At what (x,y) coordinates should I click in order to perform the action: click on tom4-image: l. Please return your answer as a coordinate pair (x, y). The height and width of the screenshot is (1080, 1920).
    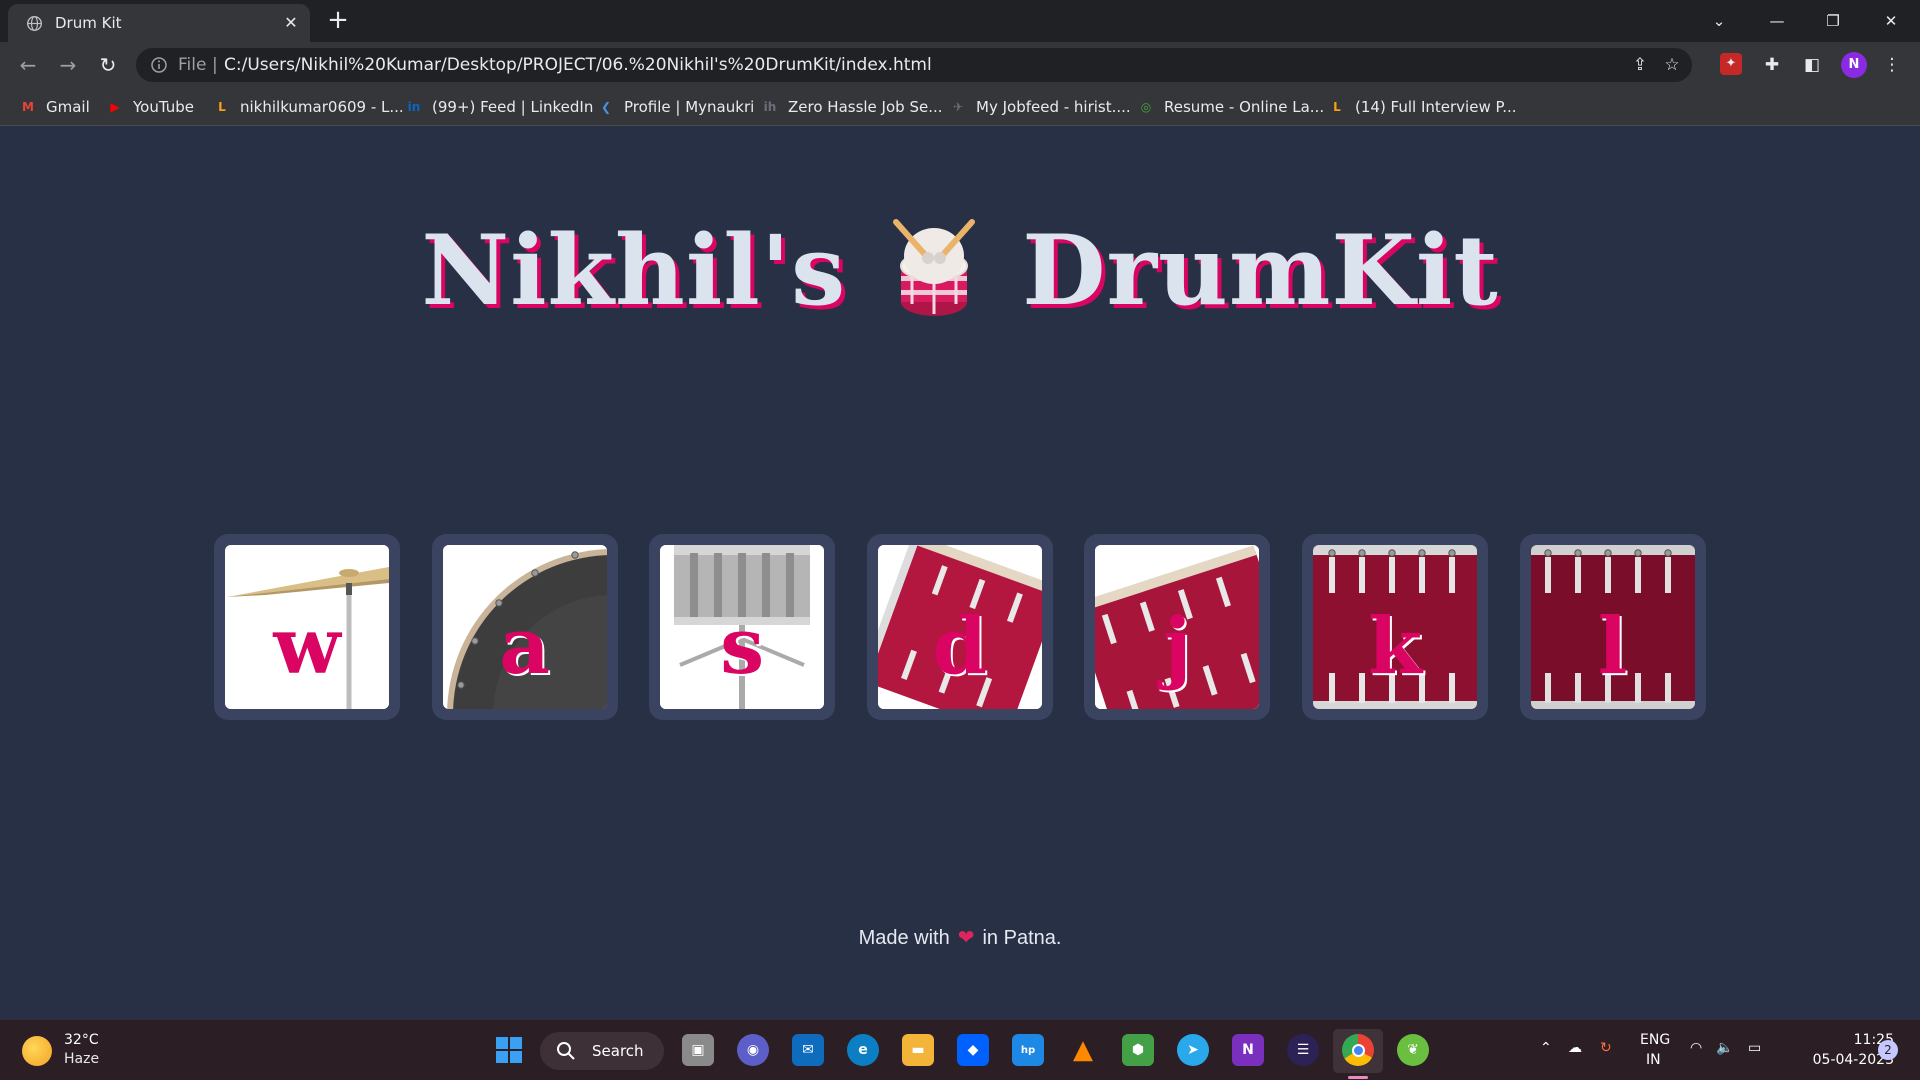
    Looking at the image, I should click on (1612, 627).